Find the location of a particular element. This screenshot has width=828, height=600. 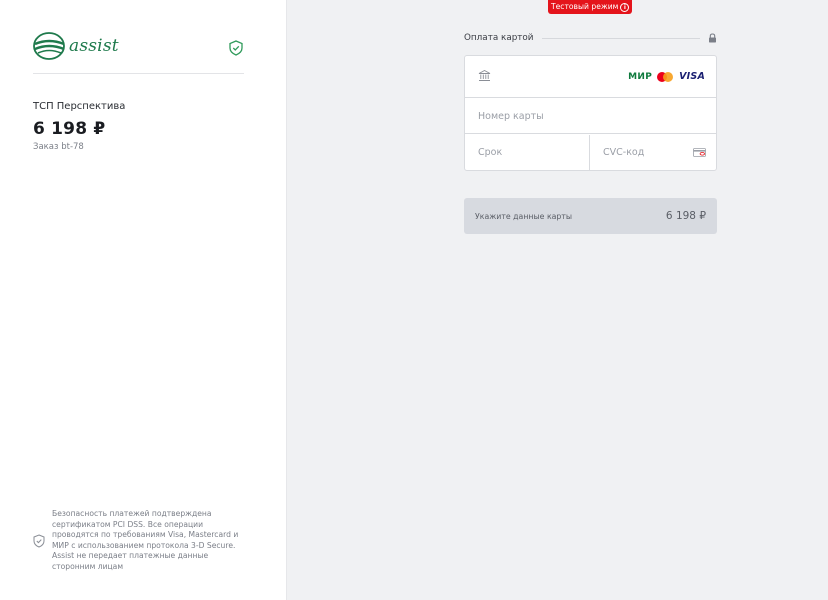

card-brands: МИР VISA is located at coordinates (666, 76).